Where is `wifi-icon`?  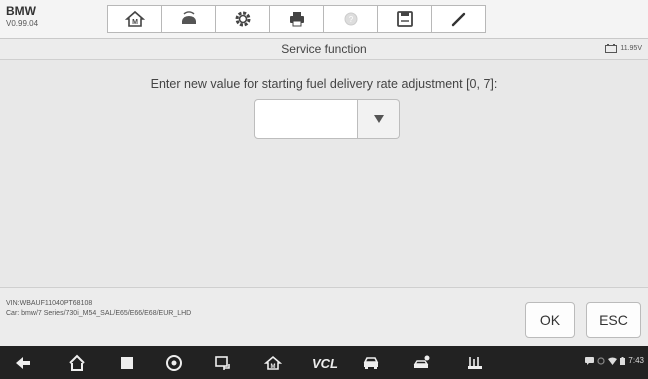
wifi-icon is located at coordinates (613, 361).